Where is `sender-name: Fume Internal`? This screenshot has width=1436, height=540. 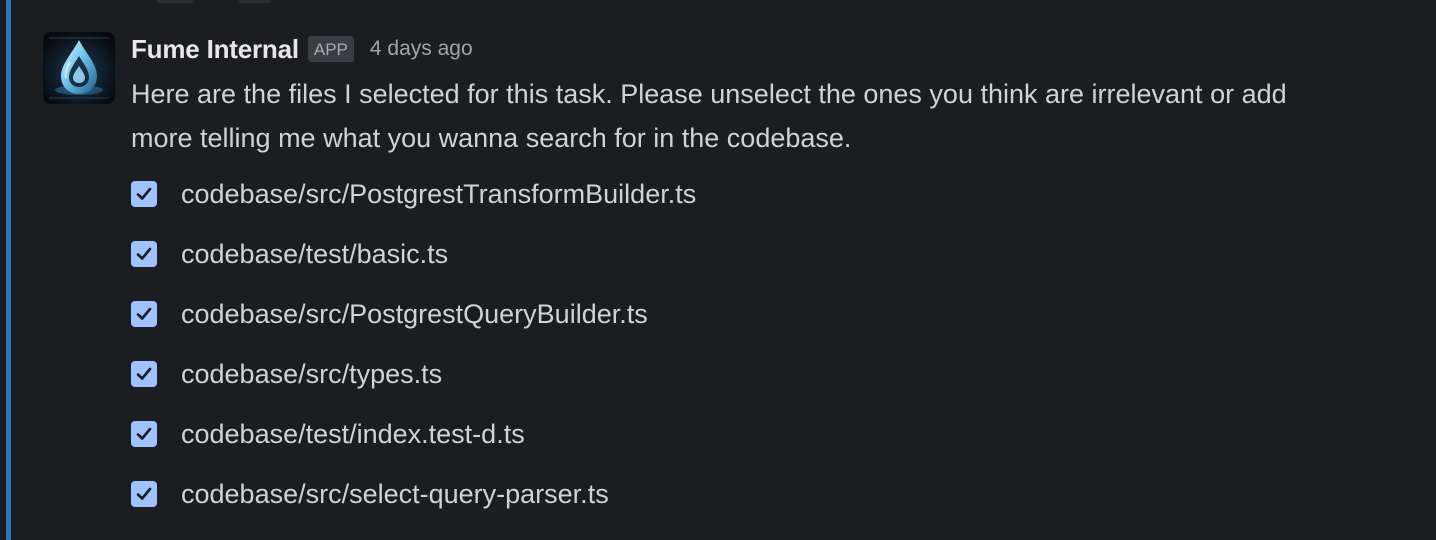 sender-name: Fume Internal is located at coordinates (215, 49).